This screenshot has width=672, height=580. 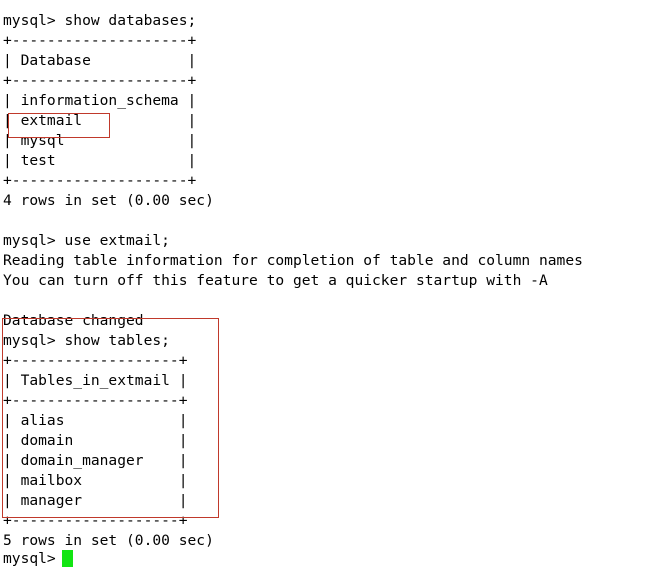 What do you see at coordinates (95, 460) in the screenshot?
I see `console-line: | domain_manager |` at bounding box center [95, 460].